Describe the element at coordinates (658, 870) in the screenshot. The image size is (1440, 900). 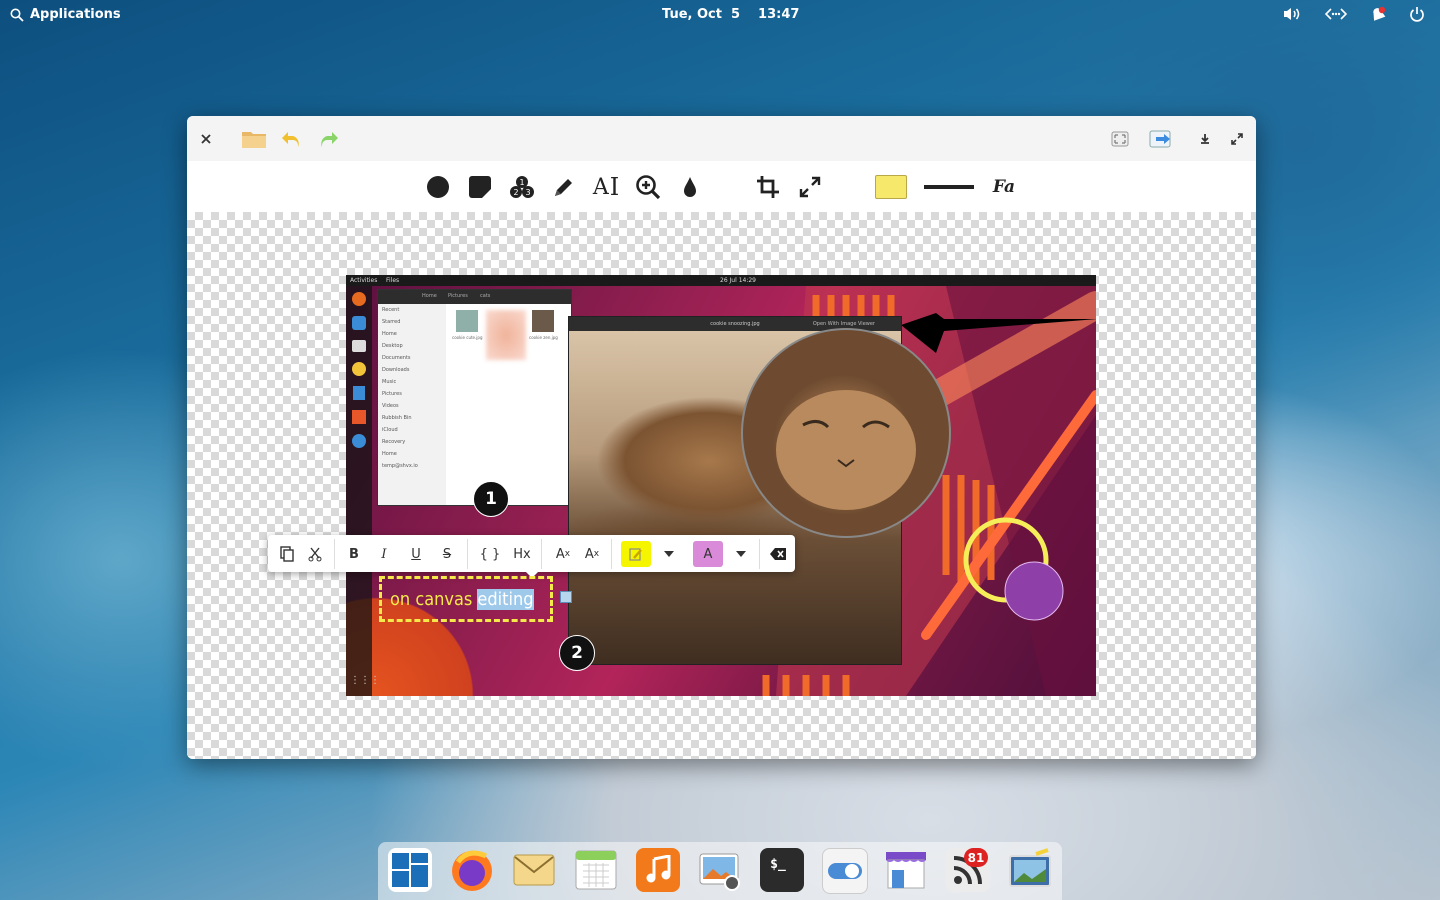
I see `dock-music` at that location.